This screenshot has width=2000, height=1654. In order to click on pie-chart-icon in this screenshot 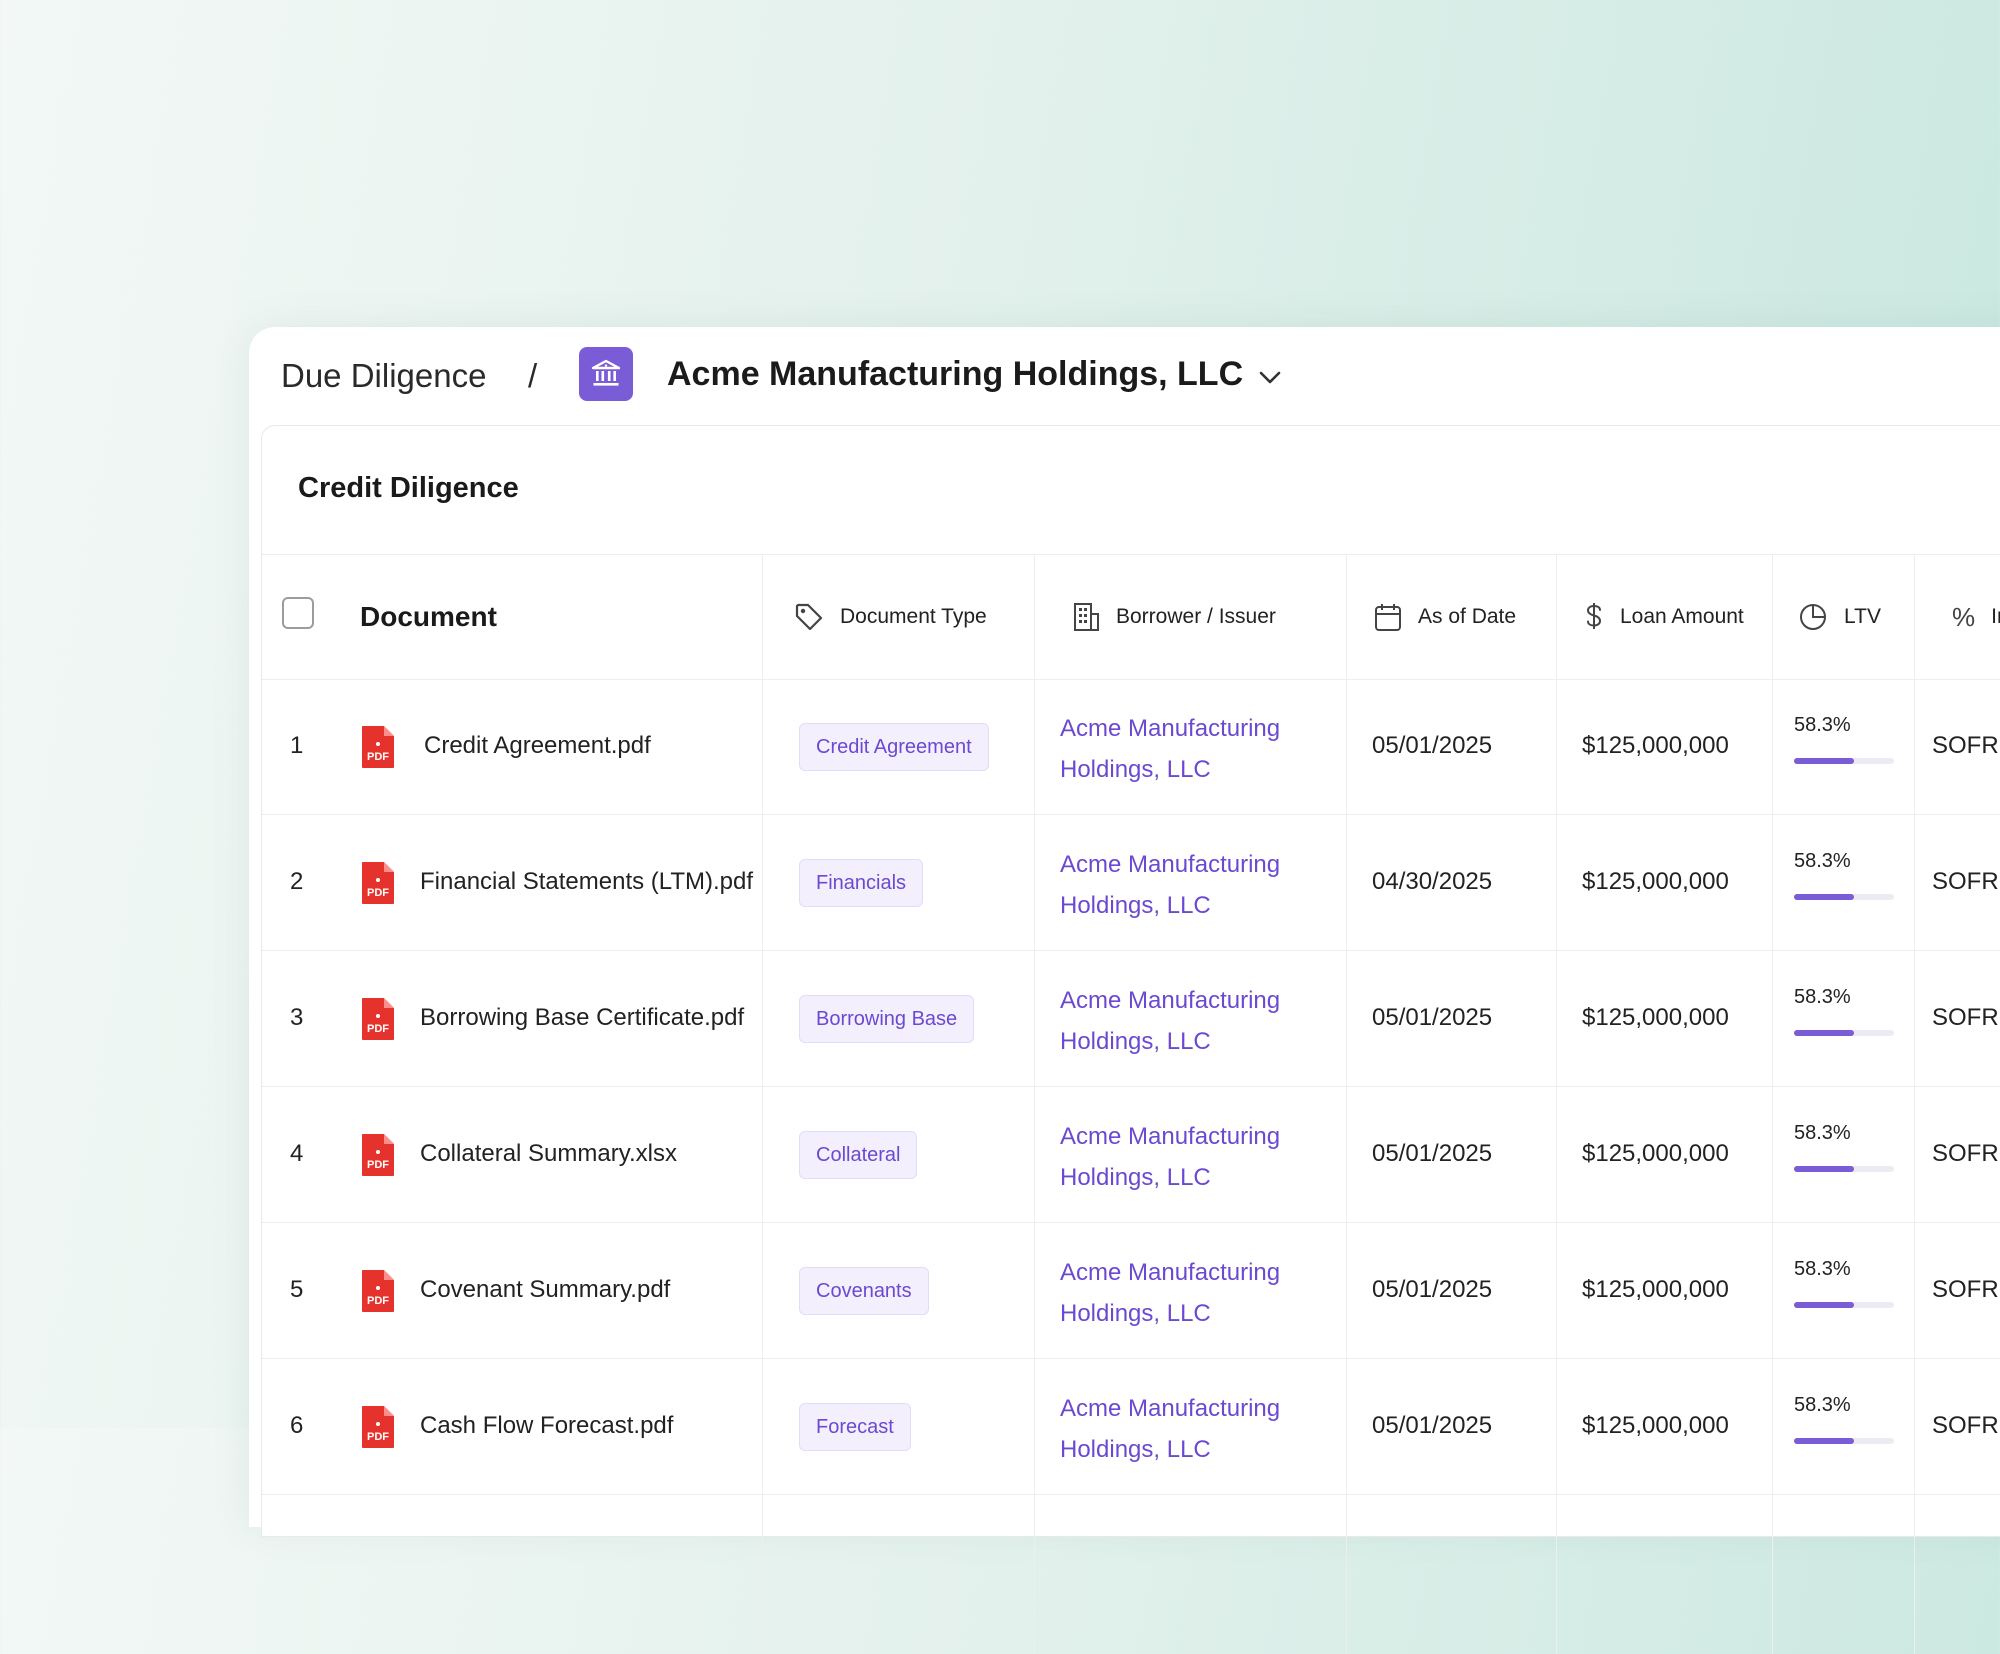, I will do `click(1813, 617)`.